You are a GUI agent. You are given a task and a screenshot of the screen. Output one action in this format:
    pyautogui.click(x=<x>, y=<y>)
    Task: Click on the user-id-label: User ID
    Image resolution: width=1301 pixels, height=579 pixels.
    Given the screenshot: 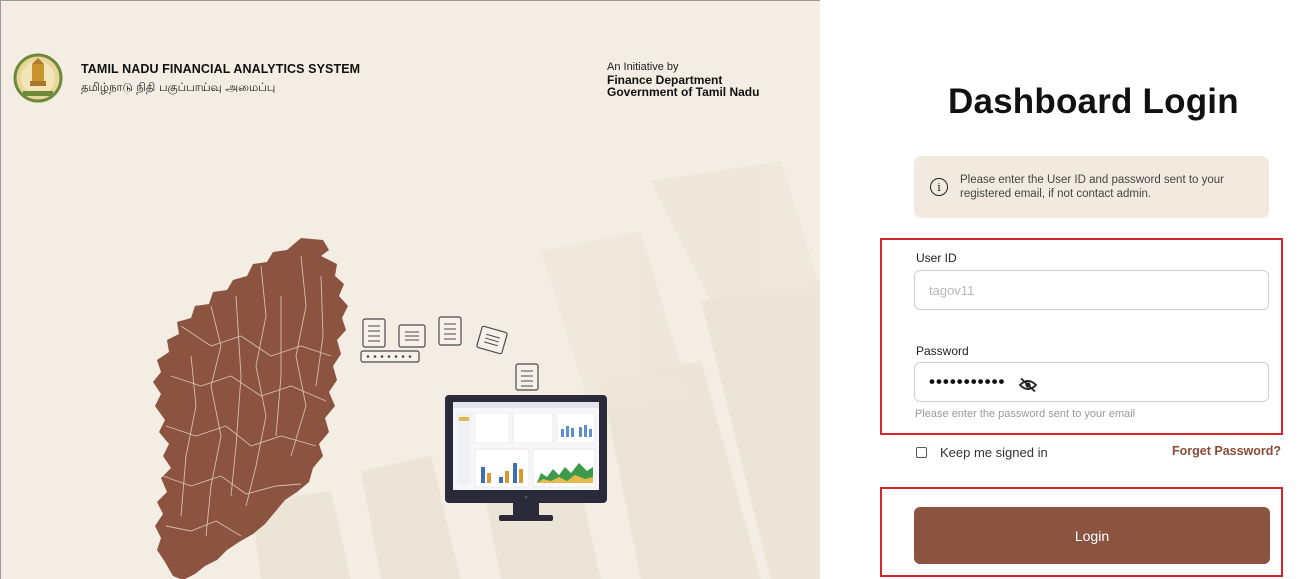 What is the action you would take?
    pyautogui.click(x=936, y=258)
    